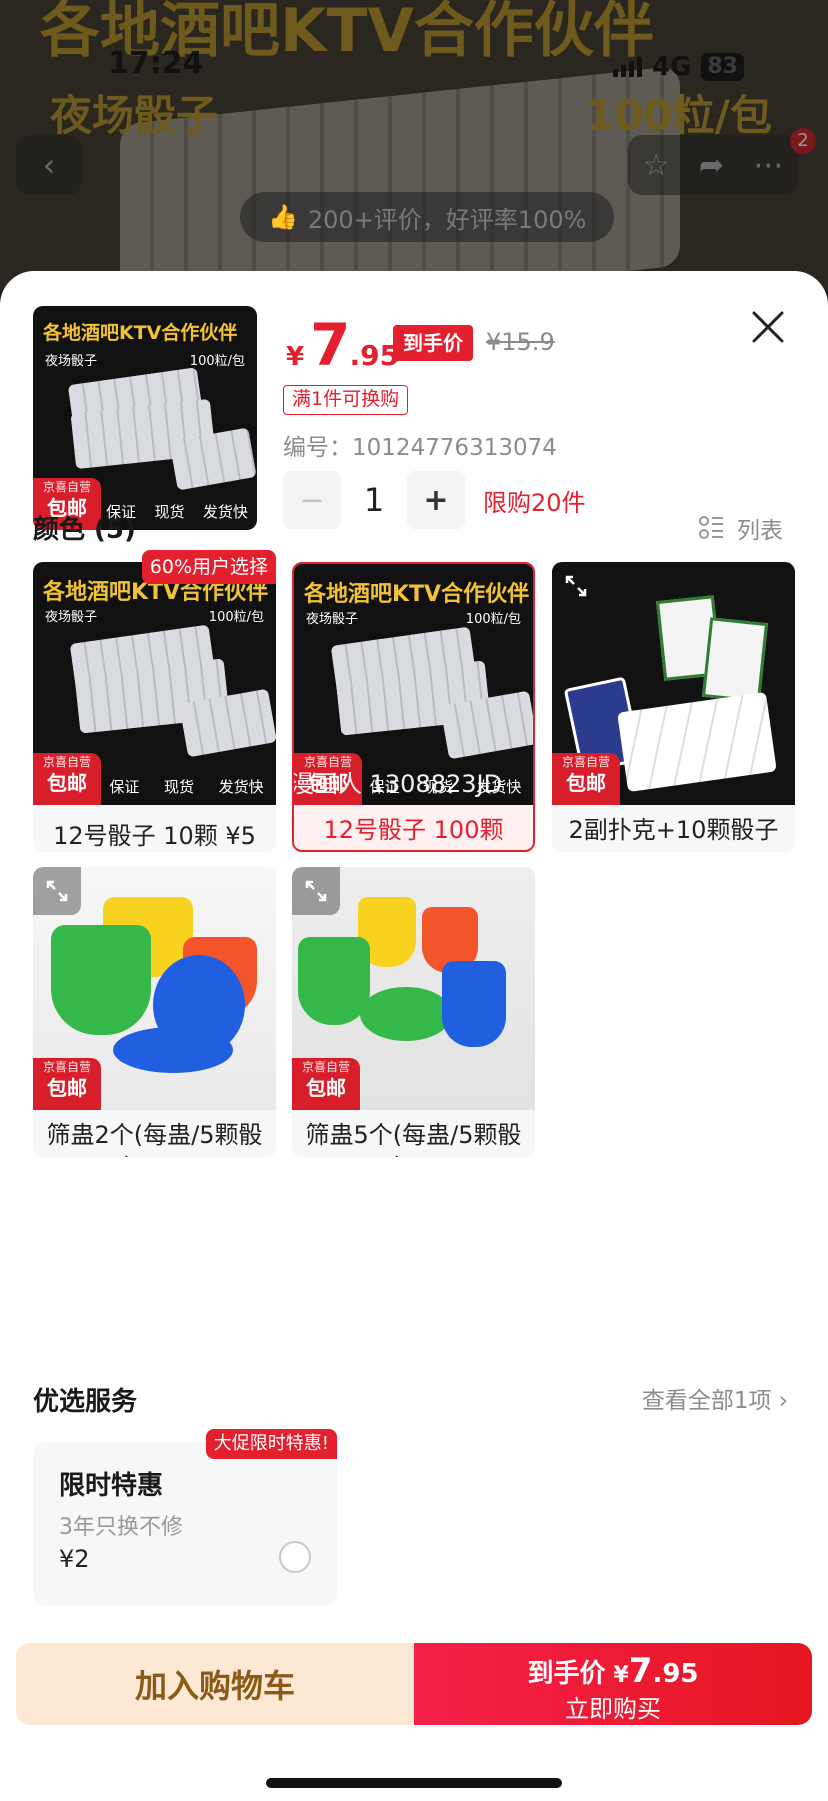  I want to click on service-price: ¥2, so click(74, 1559).